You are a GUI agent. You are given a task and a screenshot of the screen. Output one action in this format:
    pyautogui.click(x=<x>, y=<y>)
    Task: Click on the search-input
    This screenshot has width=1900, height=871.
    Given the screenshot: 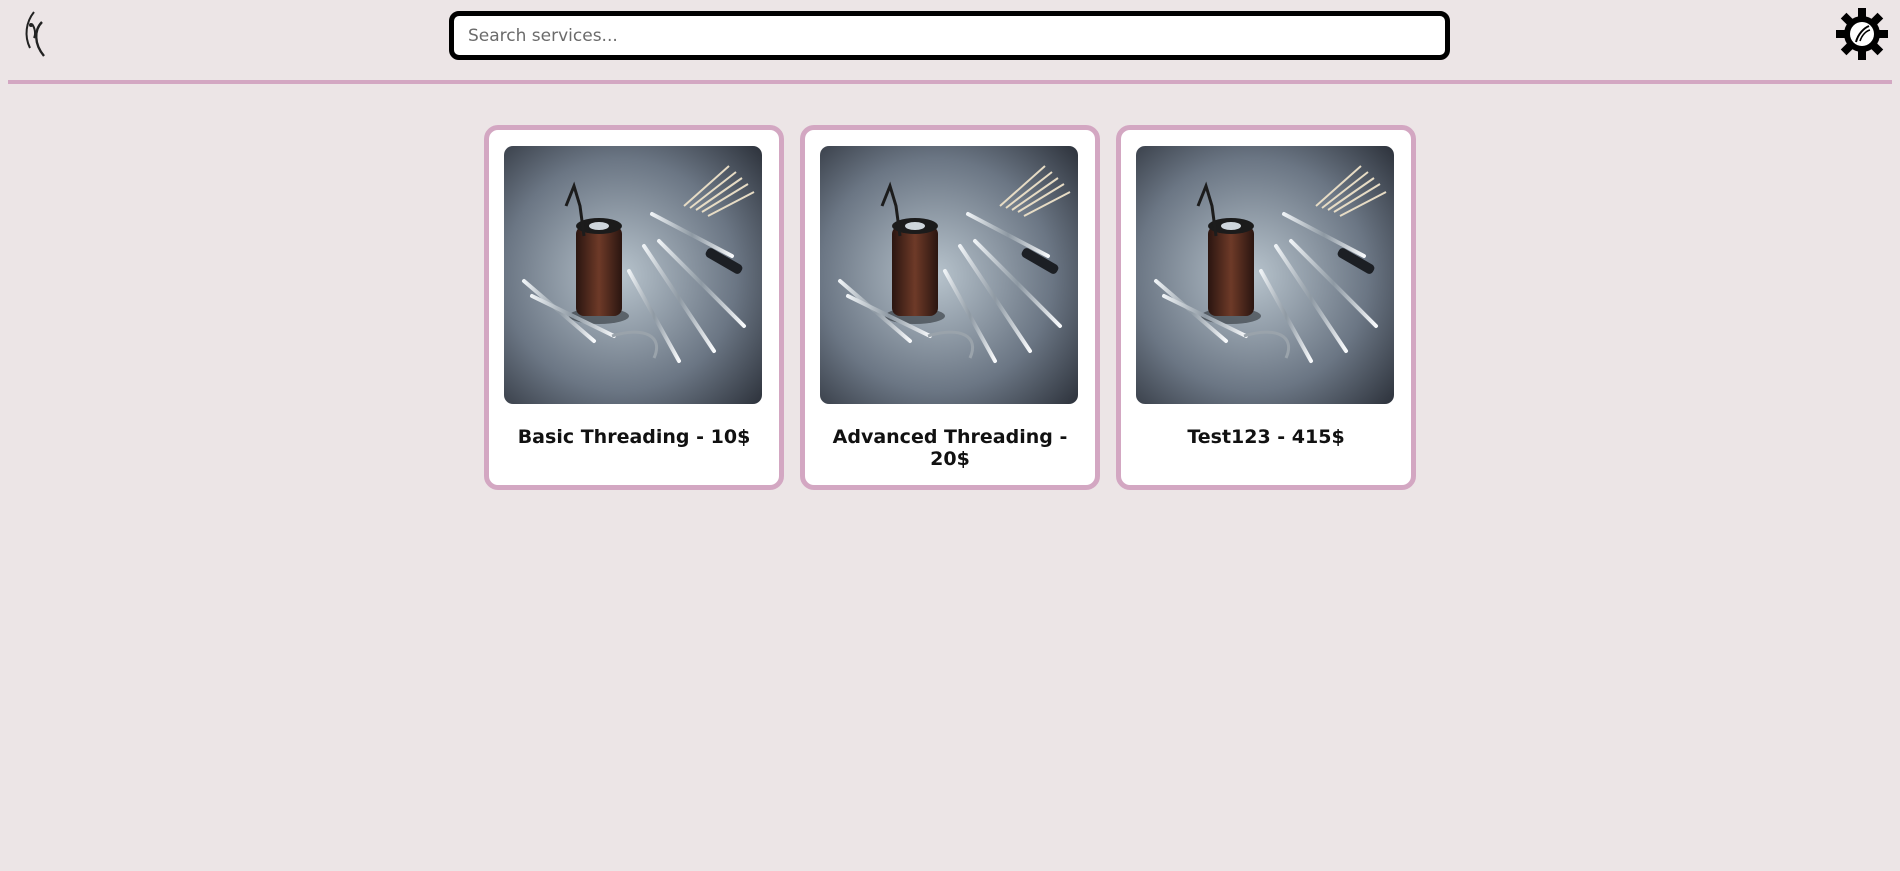 What is the action you would take?
    pyautogui.click(x=949, y=35)
    